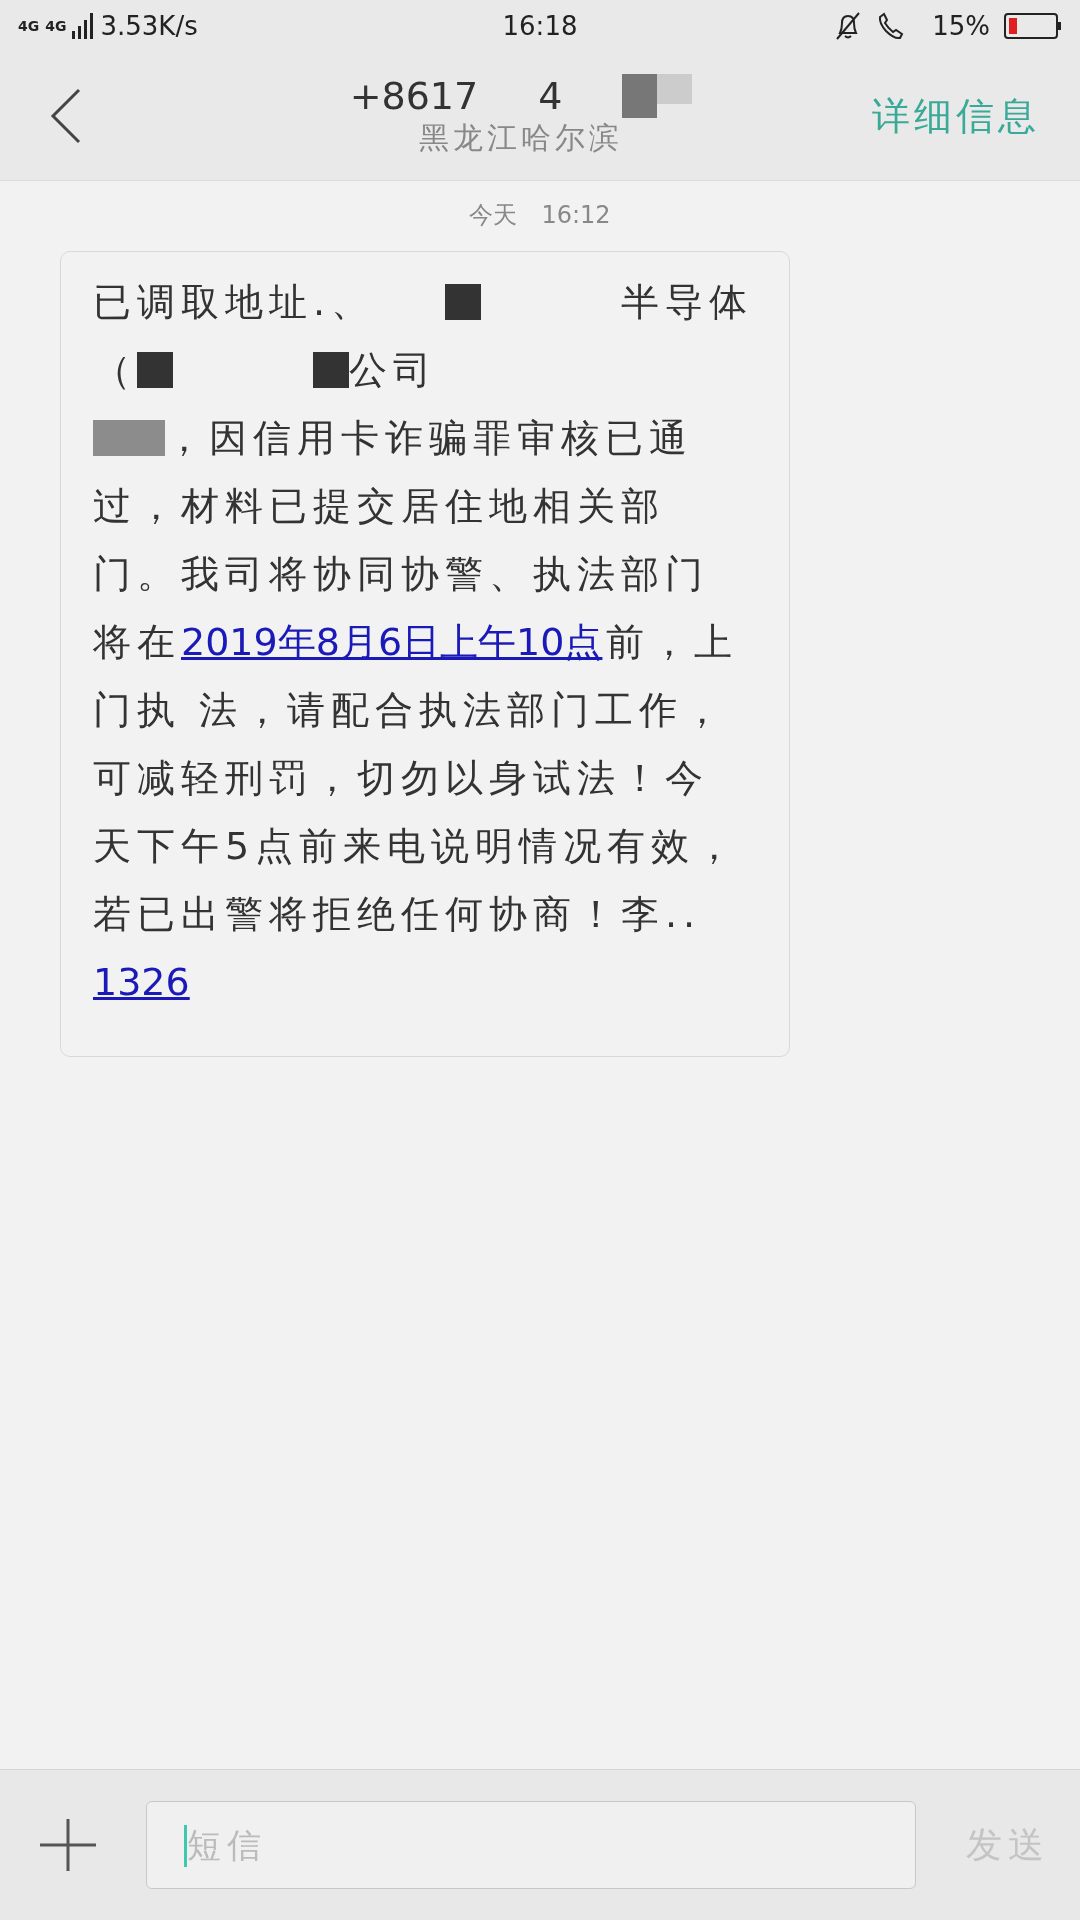  I want to click on contact-number: +8617, so click(414, 95).